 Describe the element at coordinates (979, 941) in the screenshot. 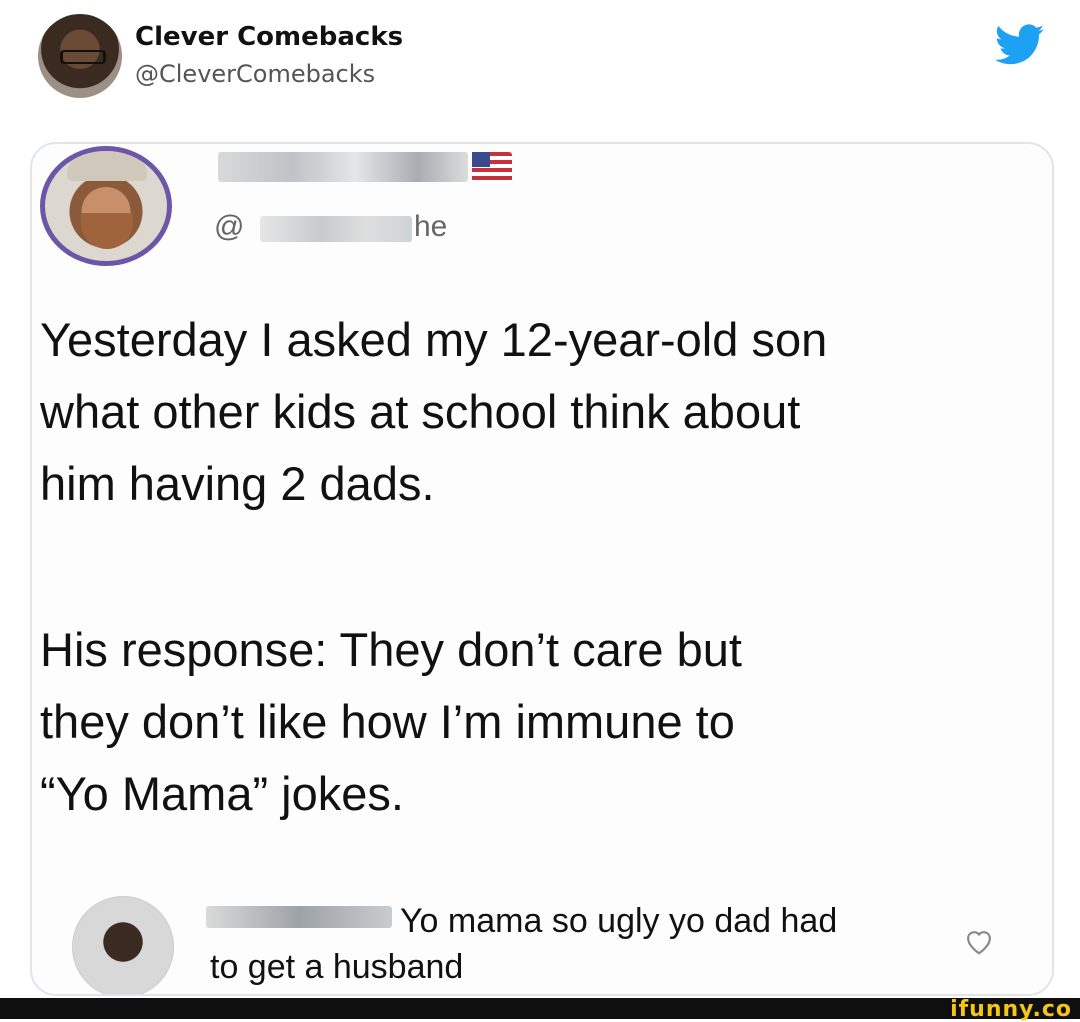

I see `heart-icon` at that location.